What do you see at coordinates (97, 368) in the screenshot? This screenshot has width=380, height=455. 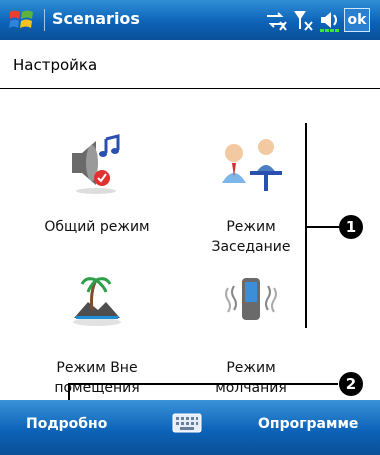 I see `scenario-outdoor-label-1: Режим Вне` at bounding box center [97, 368].